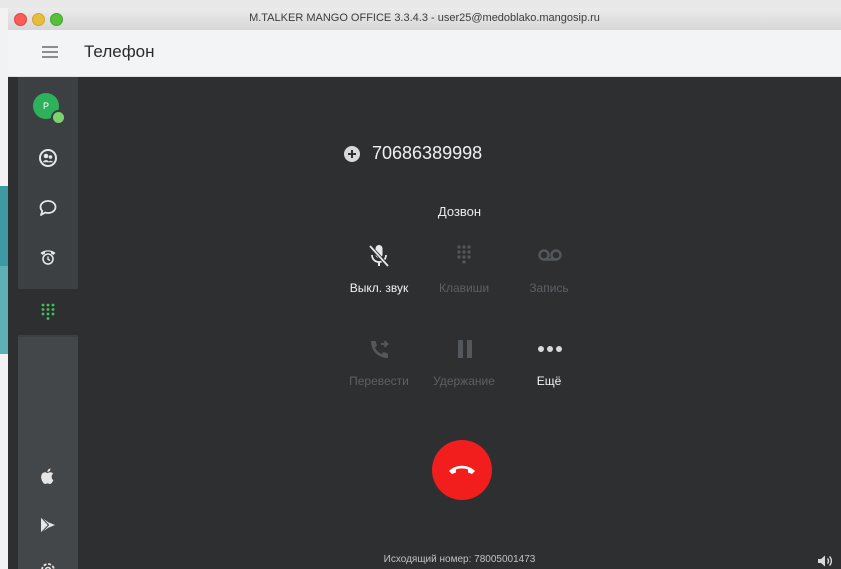 The width and height of the screenshot is (841, 569). Describe the element at coordinates (427, 153) in the screenshot. I see `dialed-number: 70686389998` at that location.